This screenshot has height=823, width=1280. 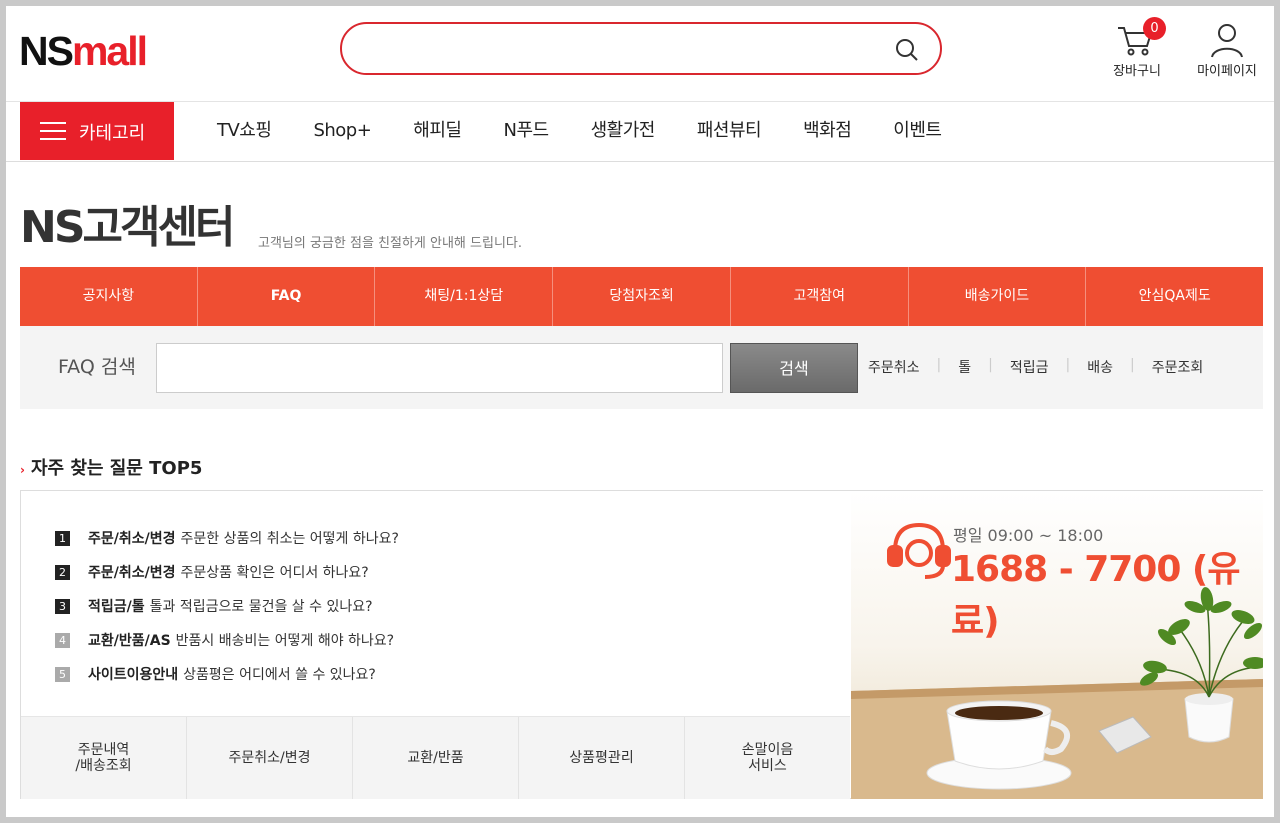 What do you see at coordinates (622, 48) in the screenshot?
I see `search-input` at bounding box center [622, 48].